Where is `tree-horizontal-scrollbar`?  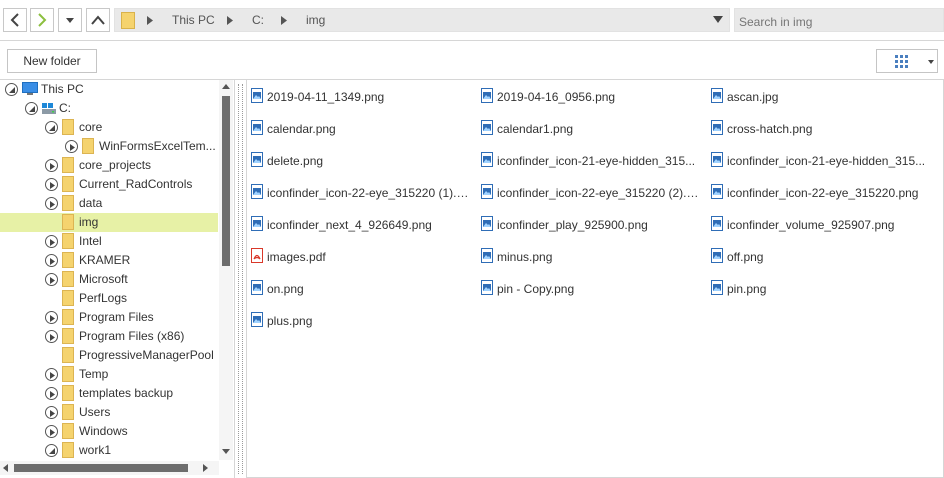 tree-horizontal-scrollbar is located at coordinates (109, 468).